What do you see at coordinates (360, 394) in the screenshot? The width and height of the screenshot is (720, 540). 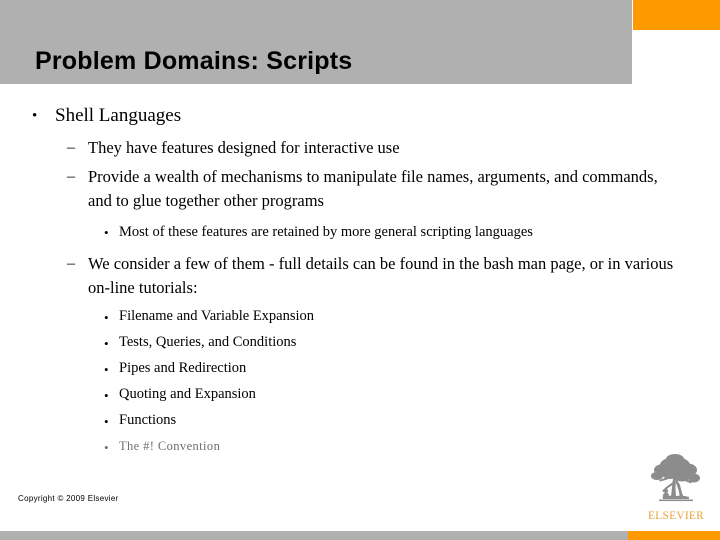 I see `list-item: • Quoting and Expansion` at bounding box center [360, 394].